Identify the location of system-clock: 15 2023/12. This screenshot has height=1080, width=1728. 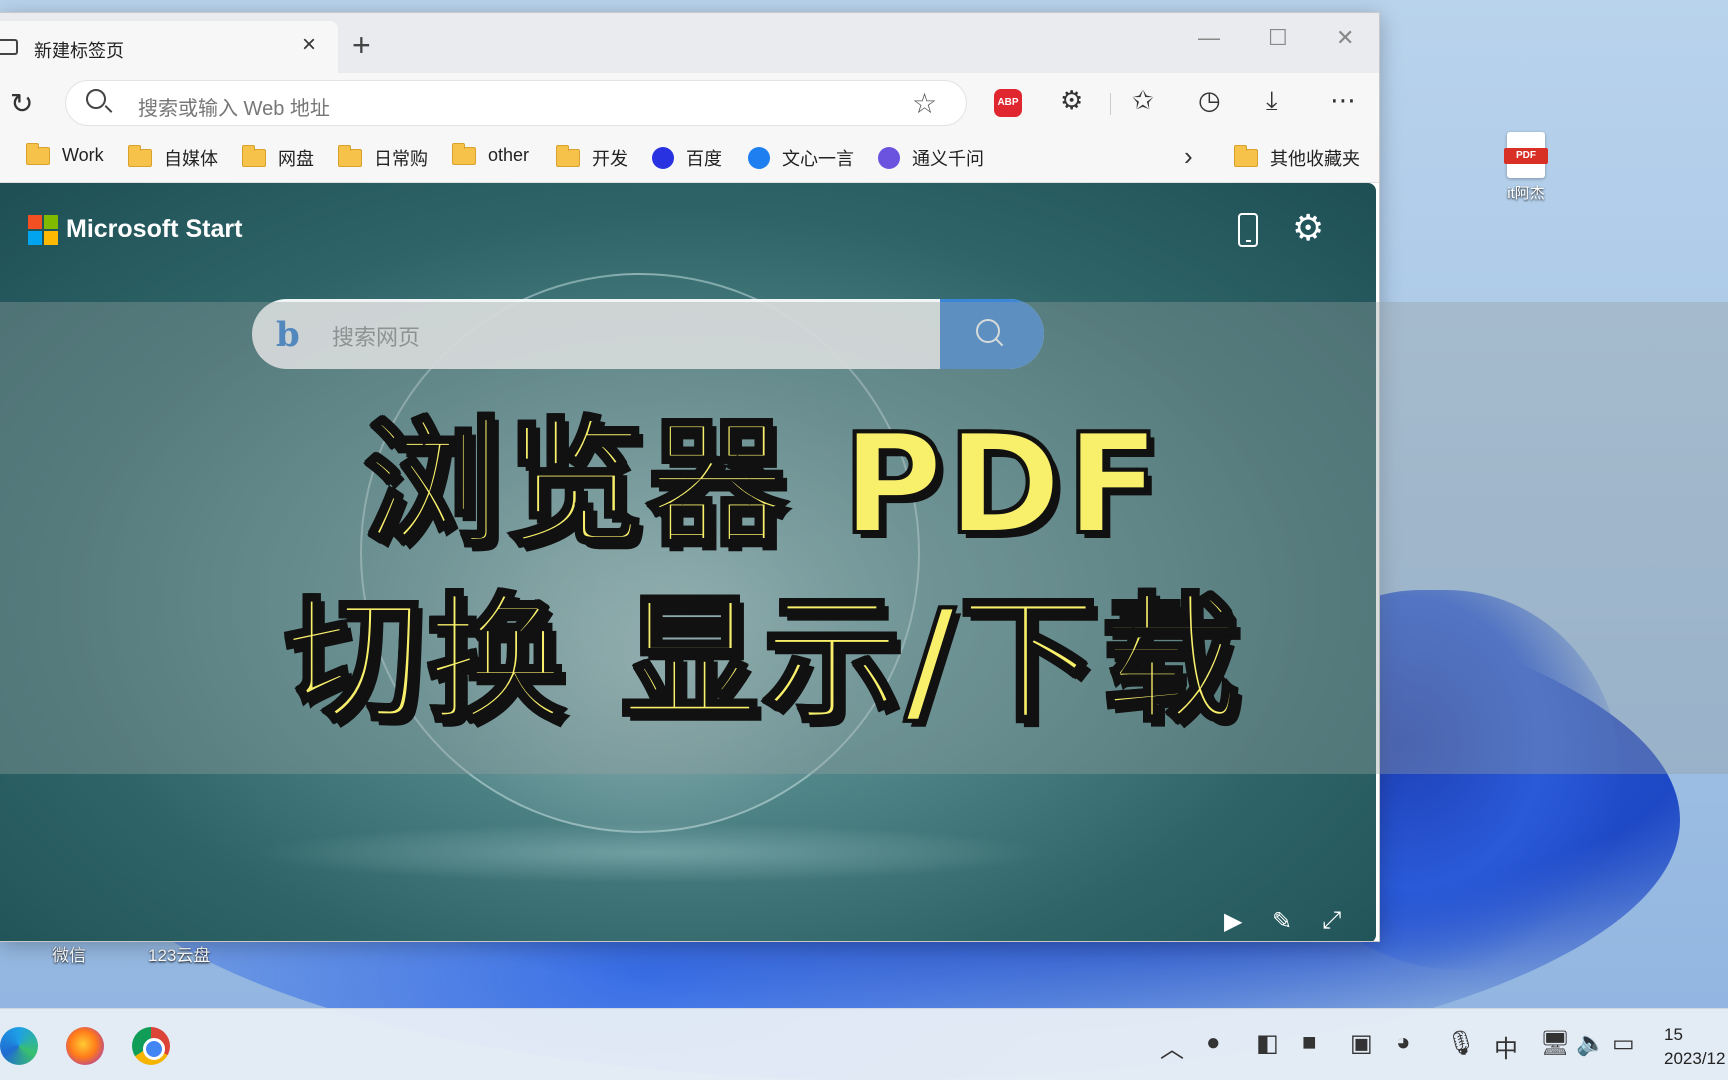
(1694, 1047).